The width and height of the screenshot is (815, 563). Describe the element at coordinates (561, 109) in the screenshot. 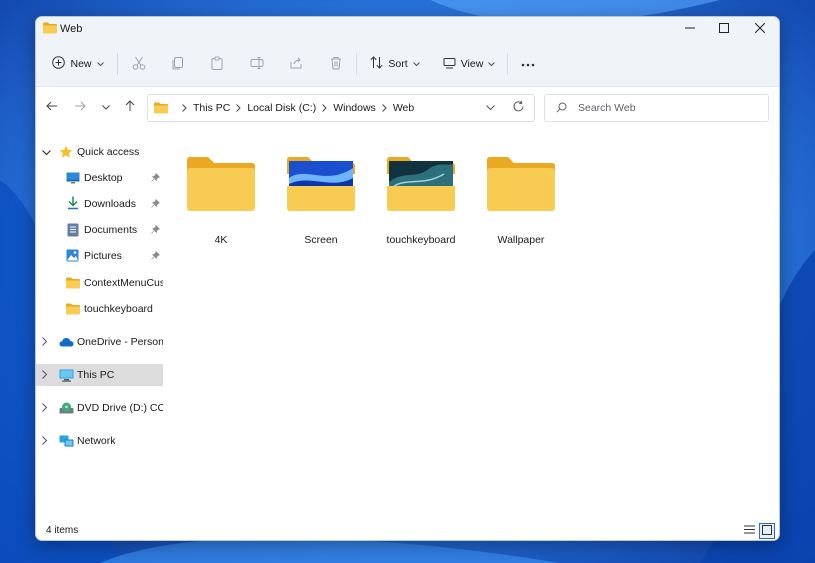

I see `search-icon` at that location.